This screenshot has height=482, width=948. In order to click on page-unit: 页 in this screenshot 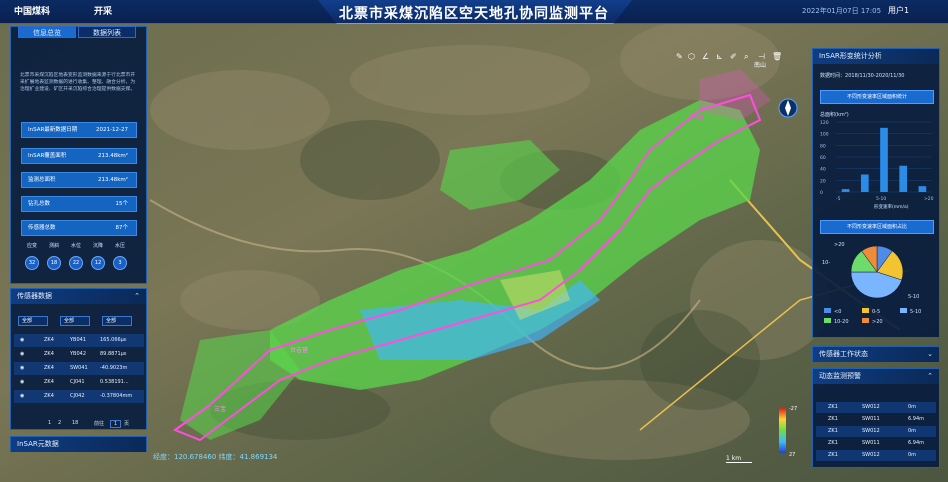, I will do `click(127, 424)`.